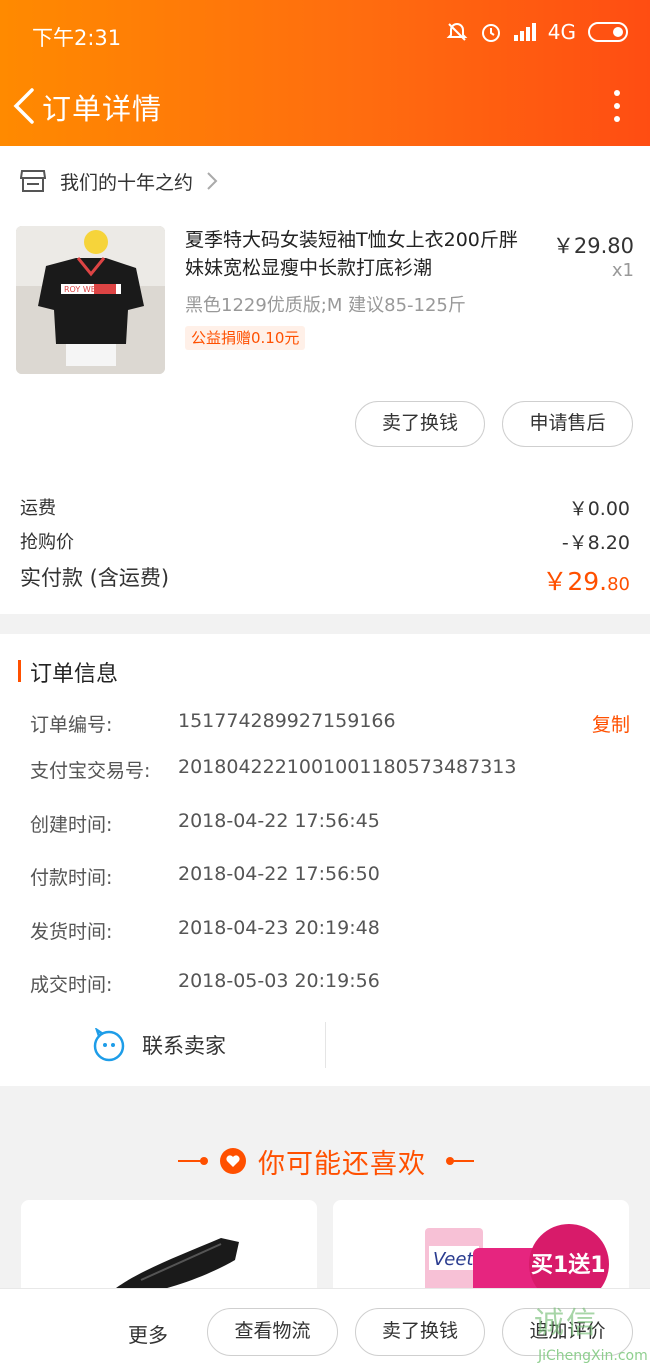 This screenshot has width=650, height=1372. I want to click on product-image: ROY WEN, so click(90, 300).